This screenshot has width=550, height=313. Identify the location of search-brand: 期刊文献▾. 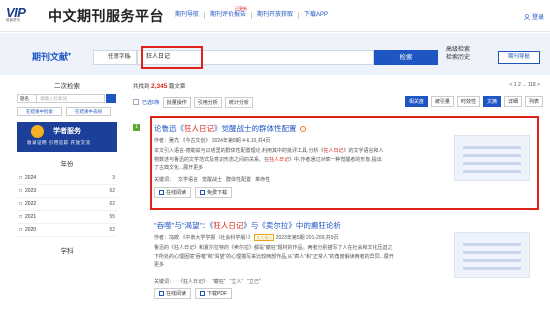
(51, 56).